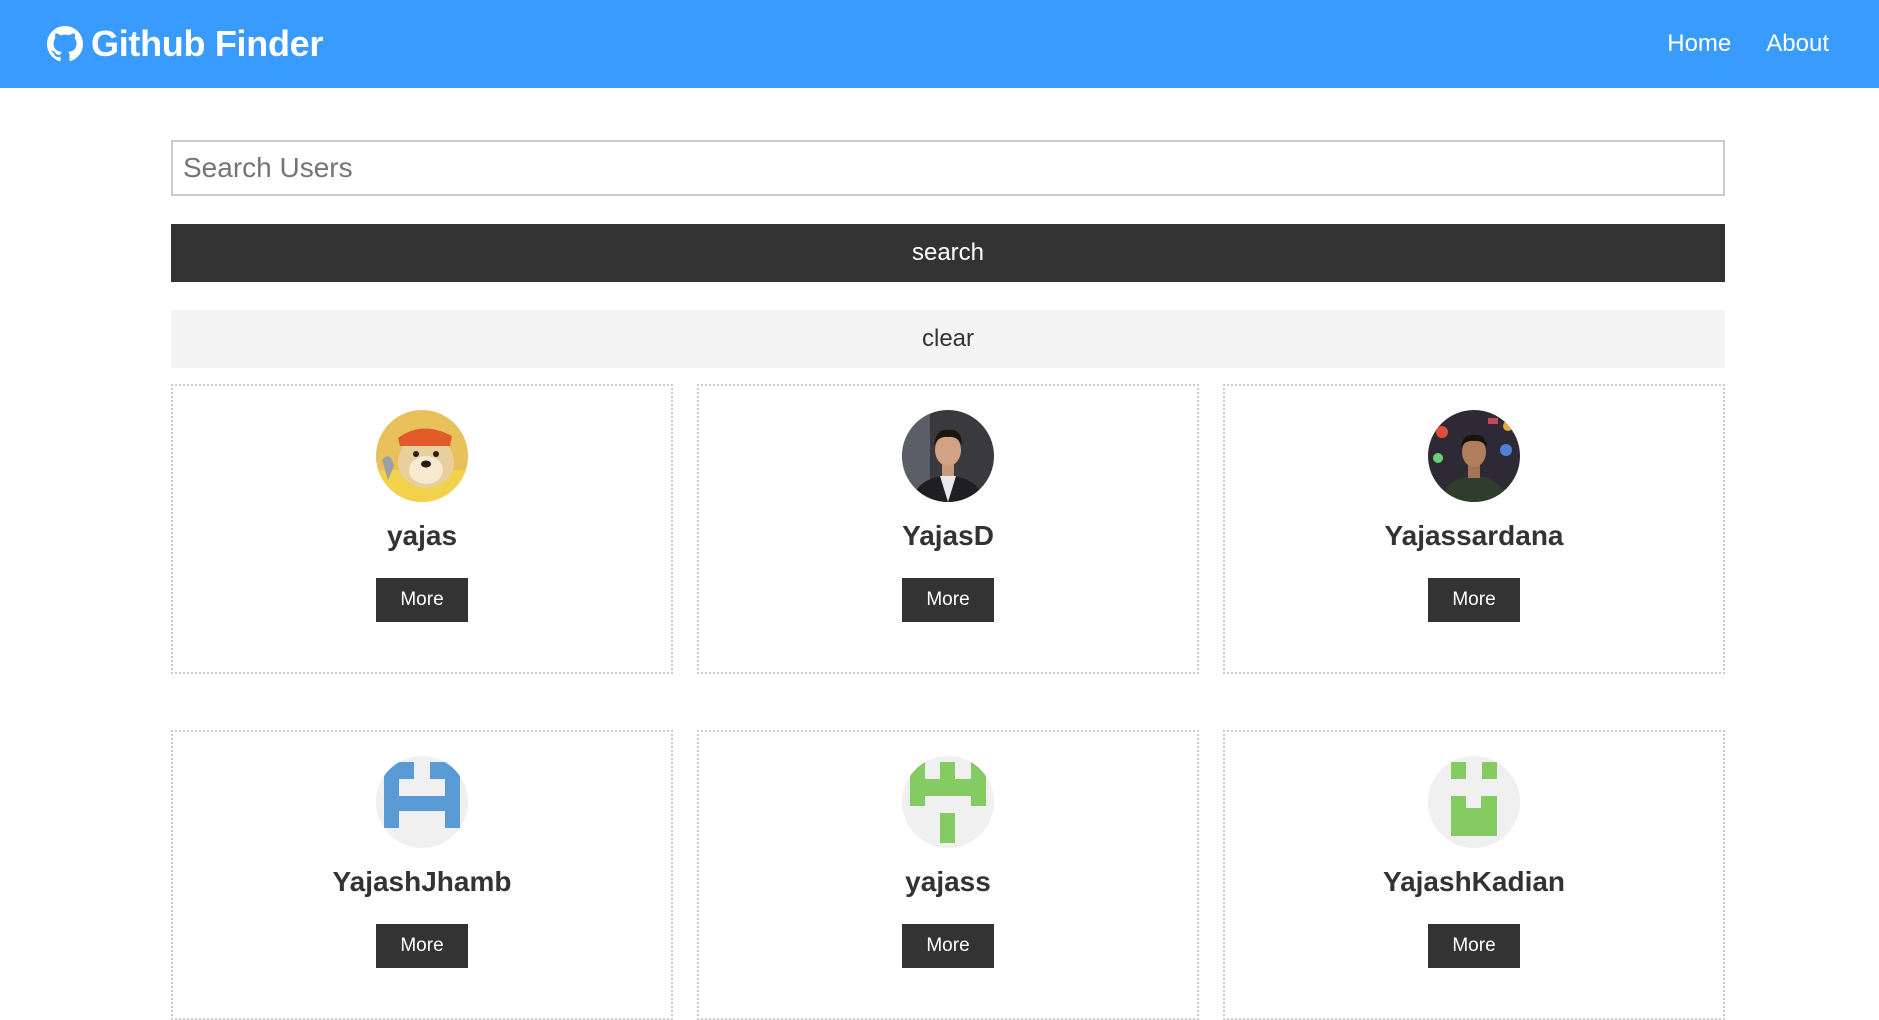 Image resolution: width=1879 pixels, height=1020 pixels. What do you see at coordinates (422, 881) in the screenshot?
I see `username: YajashJhamb` at bounding box center [422, 881].